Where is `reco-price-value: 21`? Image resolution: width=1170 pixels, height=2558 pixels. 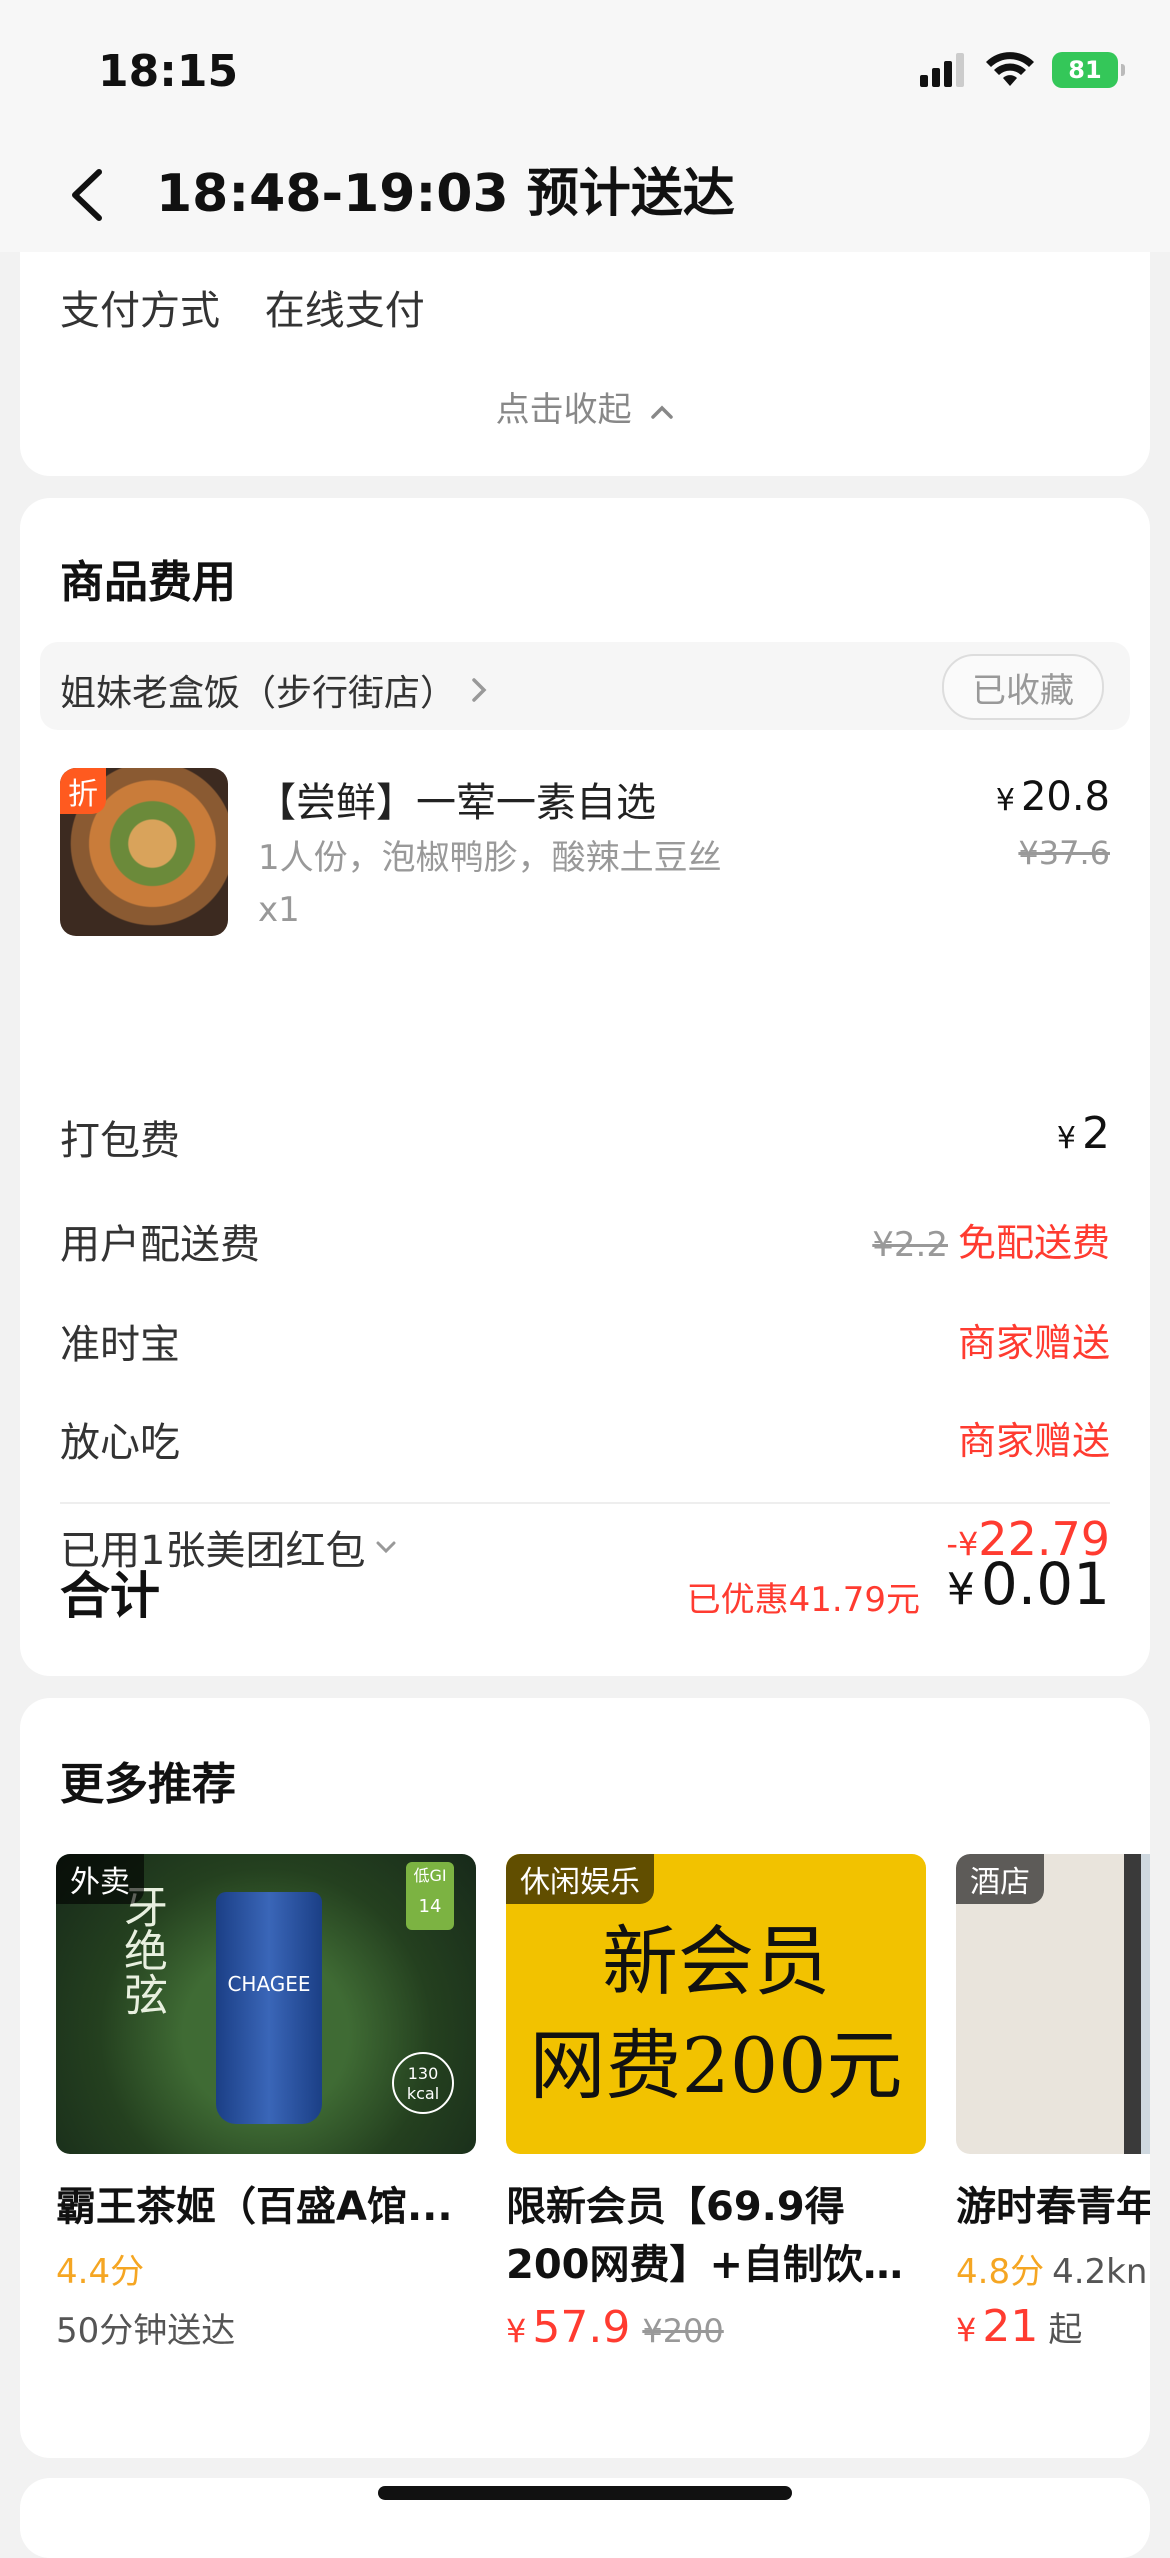 reco-price-value: 21 is located at coordinates (1010, 2326).